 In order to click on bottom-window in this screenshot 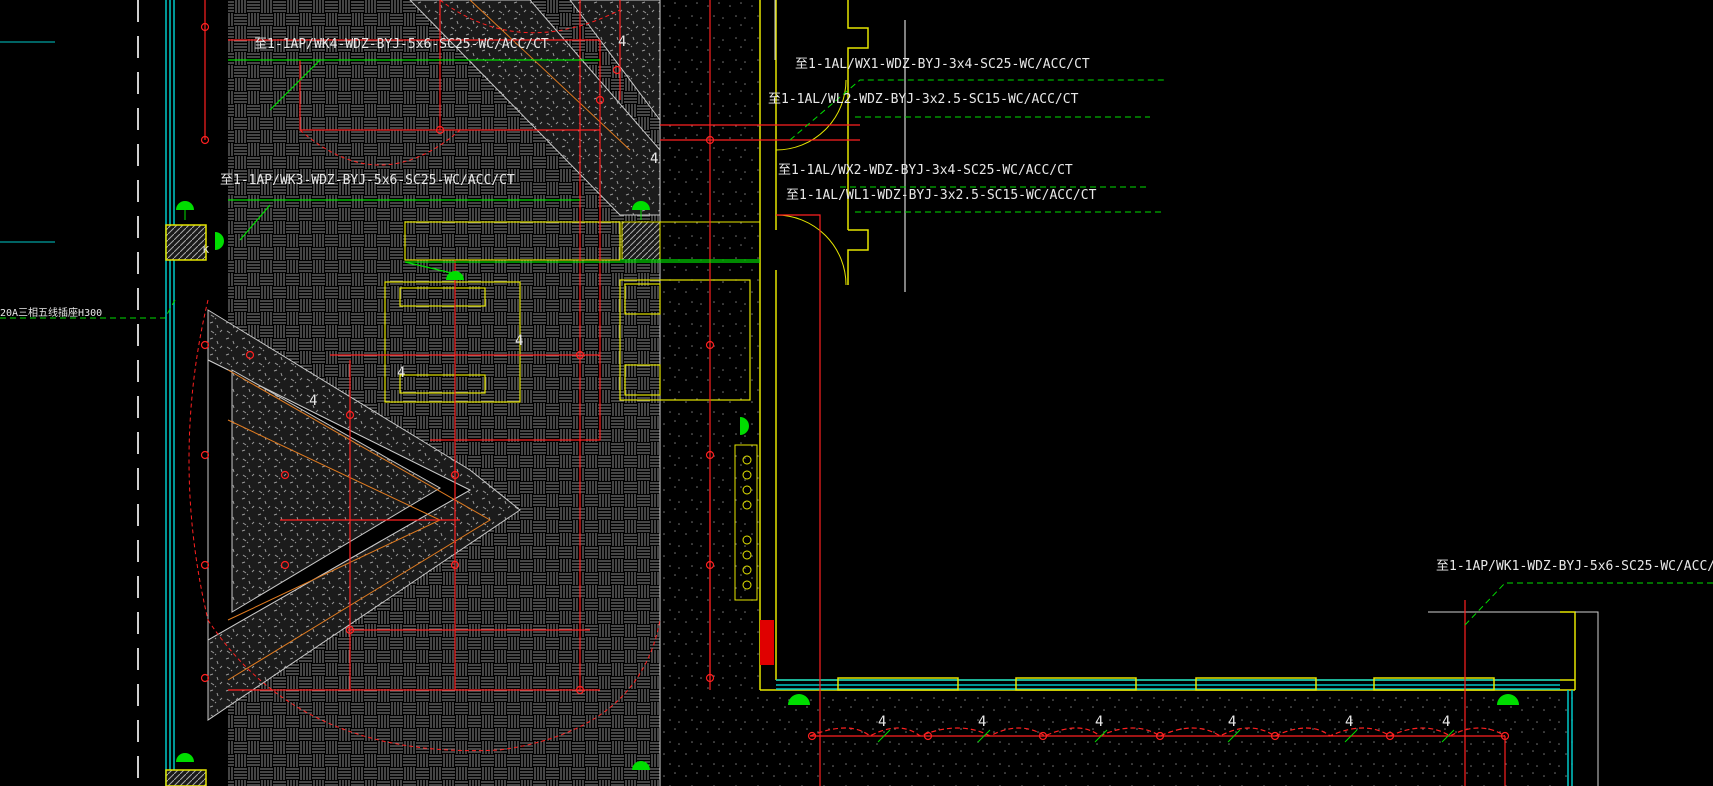, I will do `click(1168, 684)`.